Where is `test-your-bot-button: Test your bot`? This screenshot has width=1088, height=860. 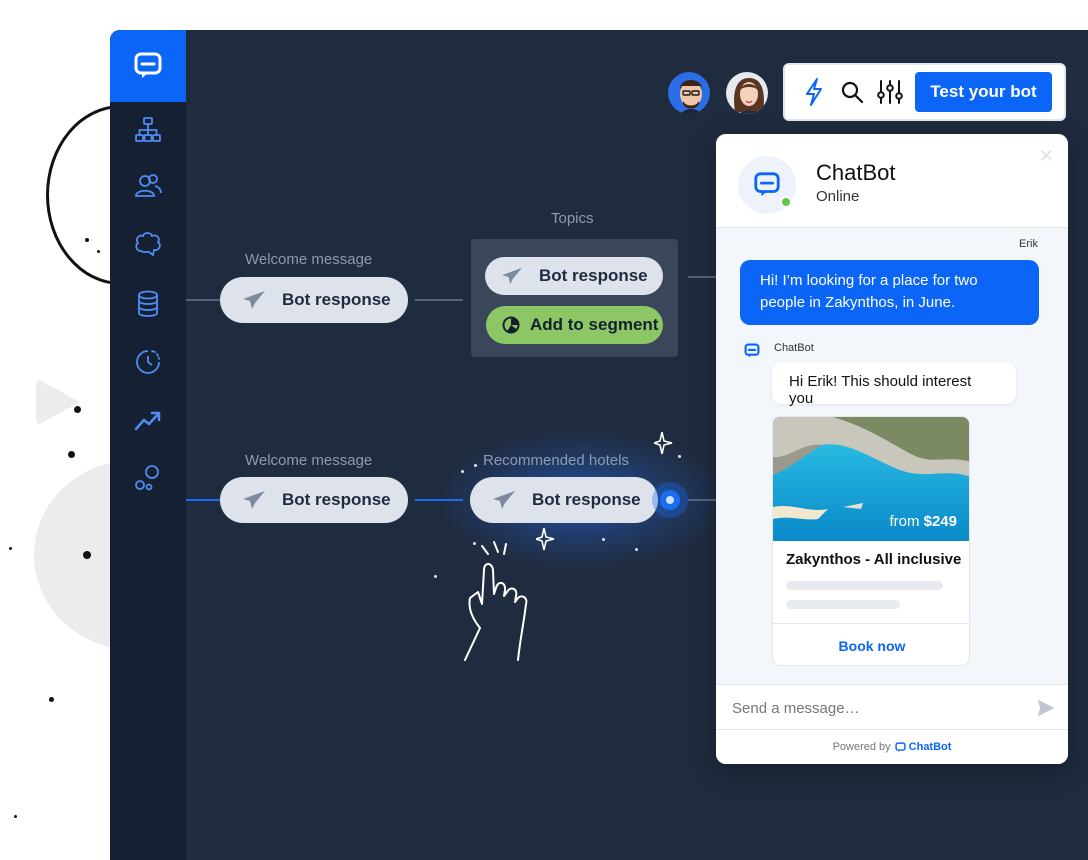
test-your-bot-button: Test your bot is located at coordinates (983, 92).